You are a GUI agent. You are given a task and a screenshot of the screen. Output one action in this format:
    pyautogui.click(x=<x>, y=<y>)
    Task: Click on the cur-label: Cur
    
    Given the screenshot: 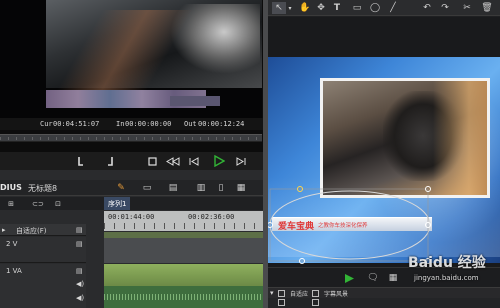 What is the action you would take?
    pyautogui.click(x=46, y=124)
    